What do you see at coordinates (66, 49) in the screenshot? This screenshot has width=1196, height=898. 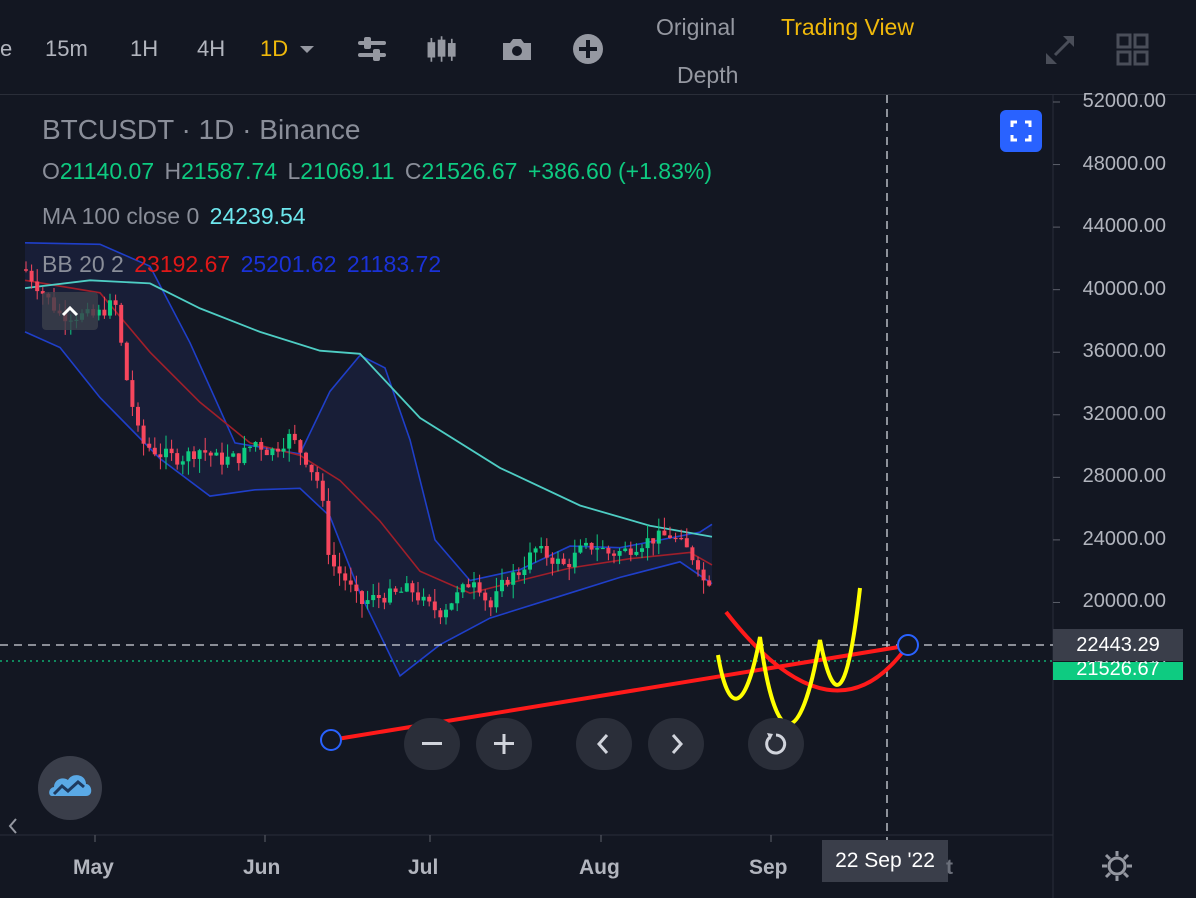 I see `timeframe-15m: 15m` at bounding box center [66, 49].